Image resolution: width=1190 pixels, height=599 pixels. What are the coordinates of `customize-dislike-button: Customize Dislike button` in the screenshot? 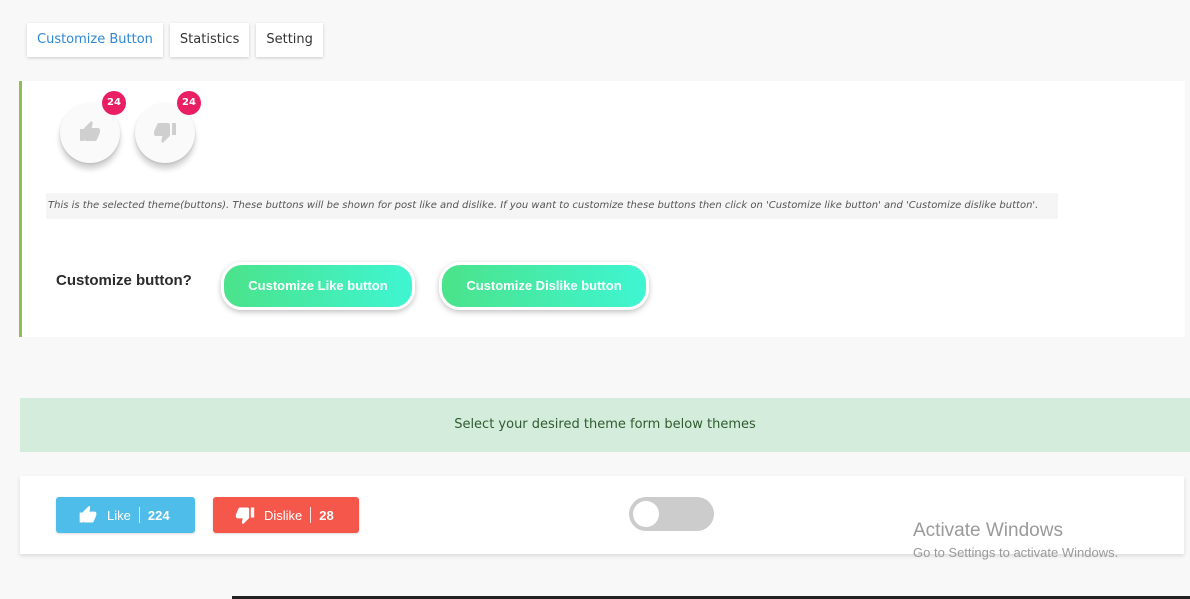 It's located at (544, 286).